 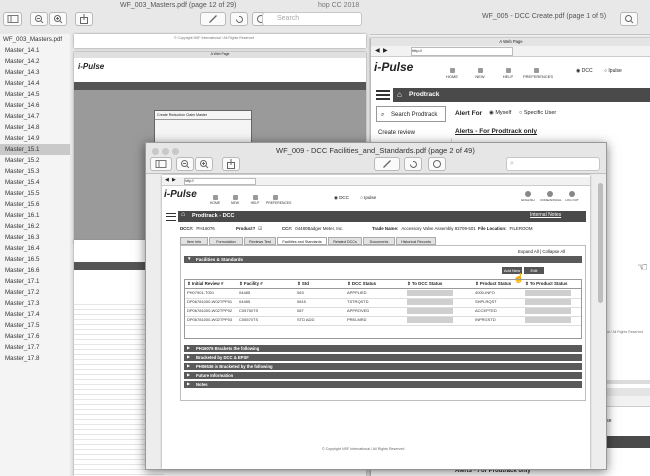 What do you see at coordinates (411, 114) in the screenshot?
I see `right-search-button: ⌕ Search Prodtrack` at bounding box center [411, 114].